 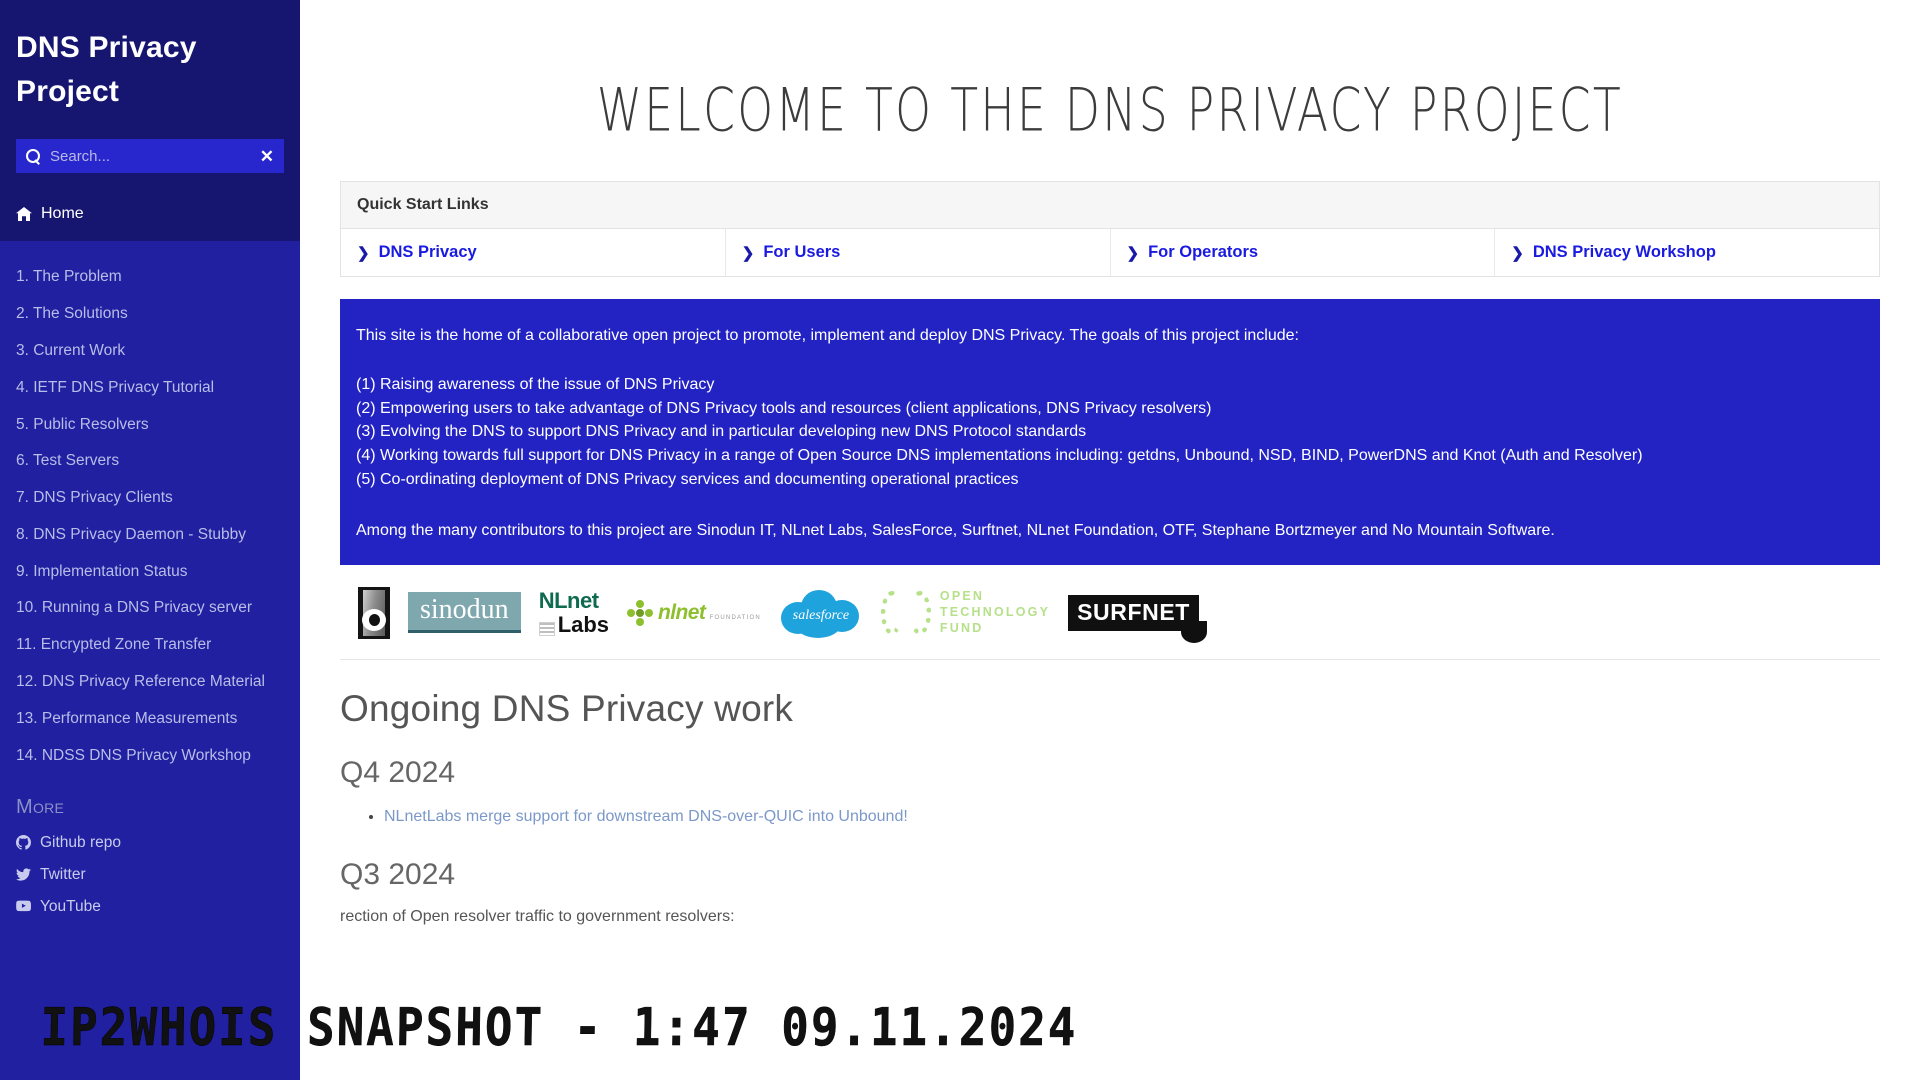 I want to click on otf-brackets-icon, so click(x=905, y=612).